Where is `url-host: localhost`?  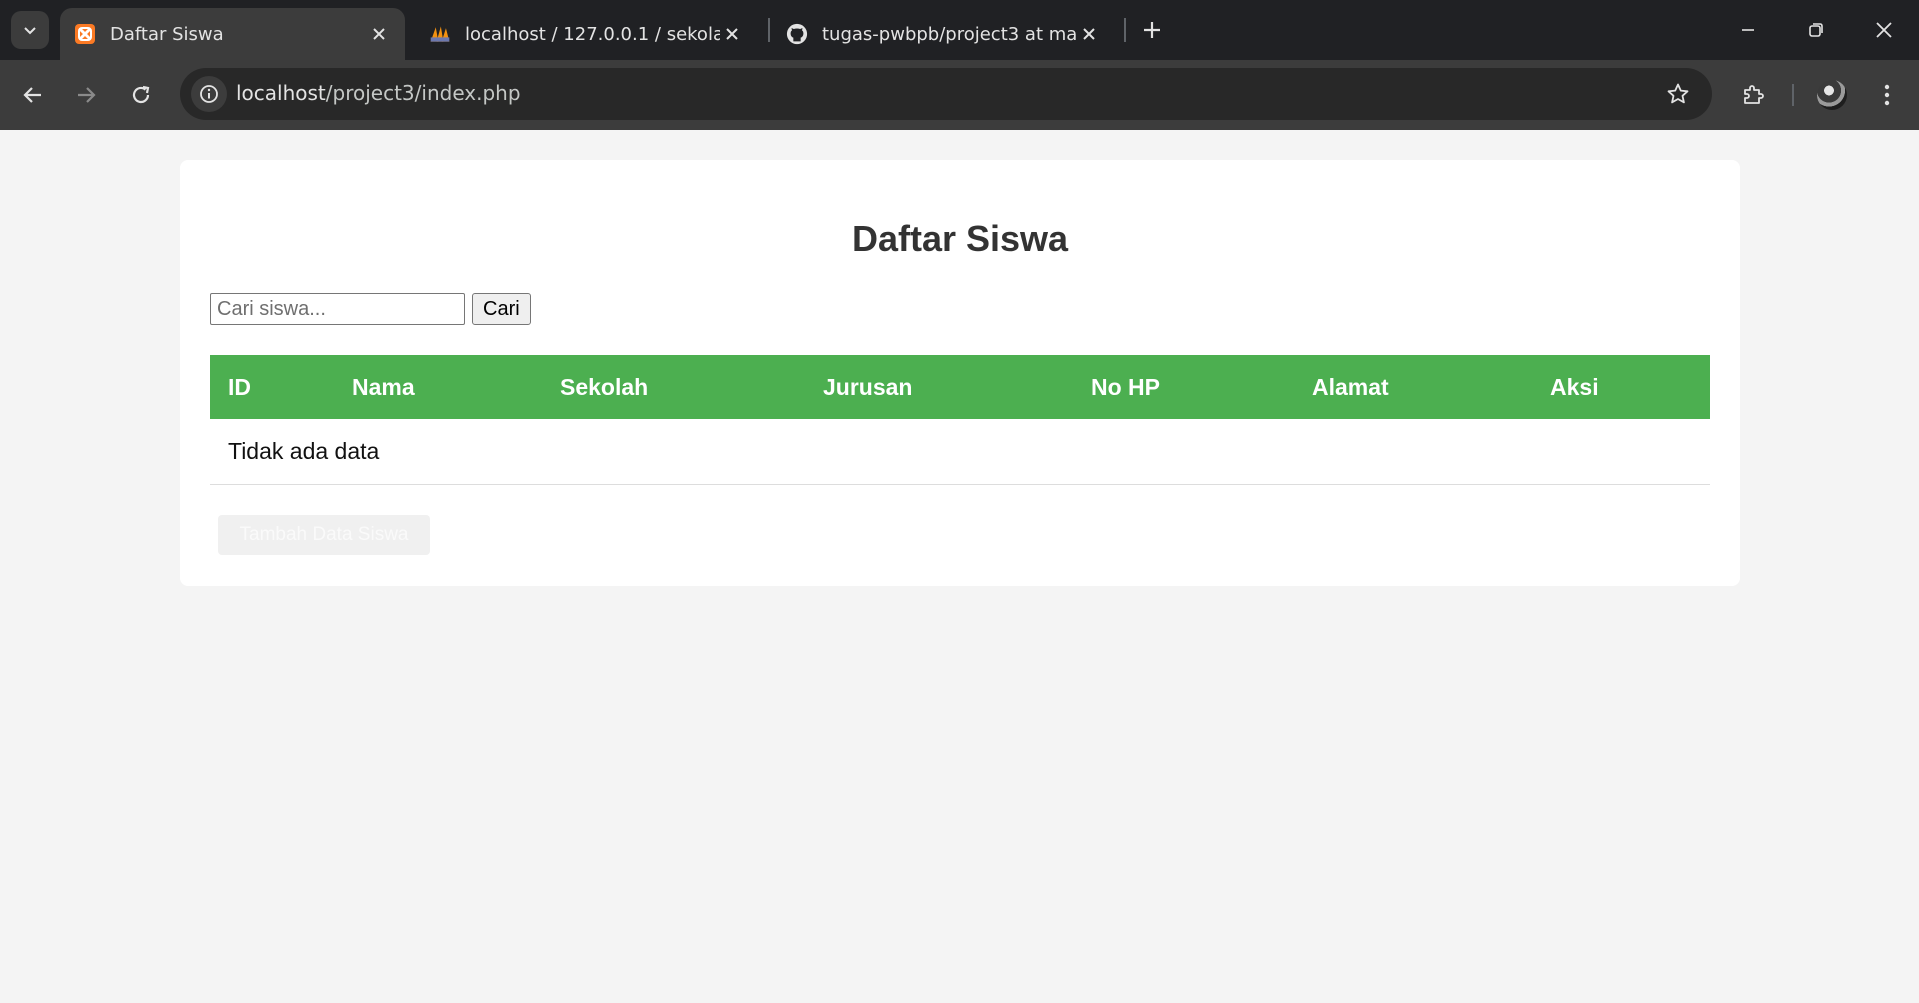 url-host: localhost is located at coordinates (281, 93).